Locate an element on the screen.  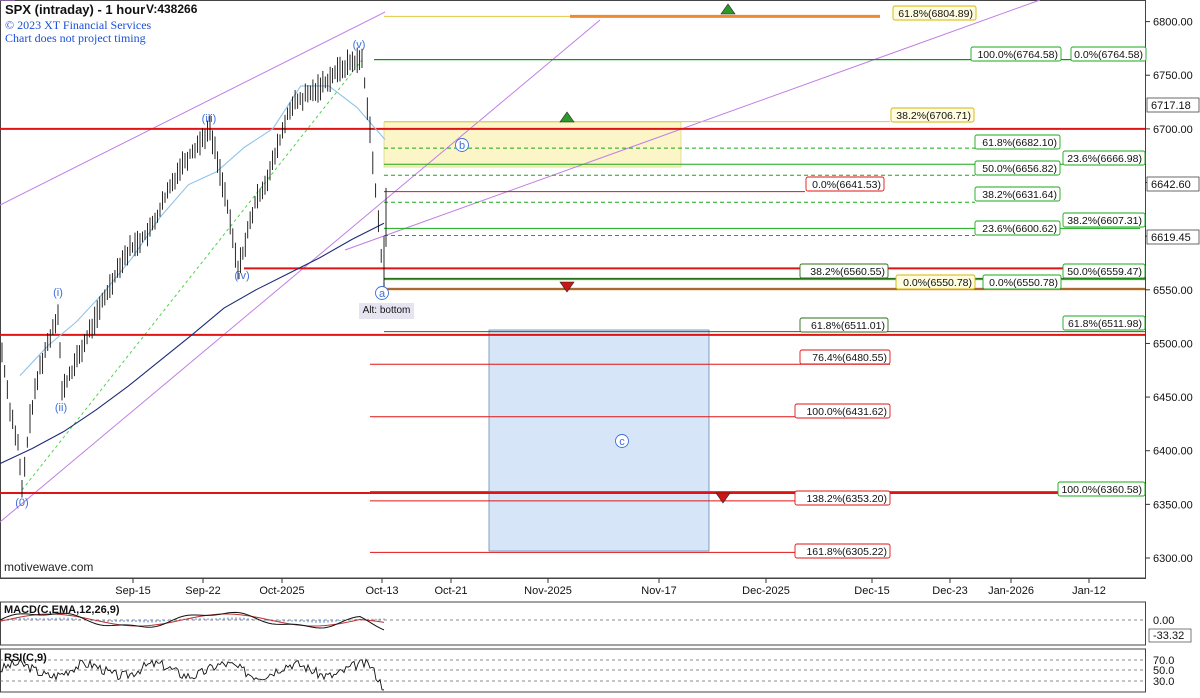
ma-slow-line is located at coordinates (192, 343).